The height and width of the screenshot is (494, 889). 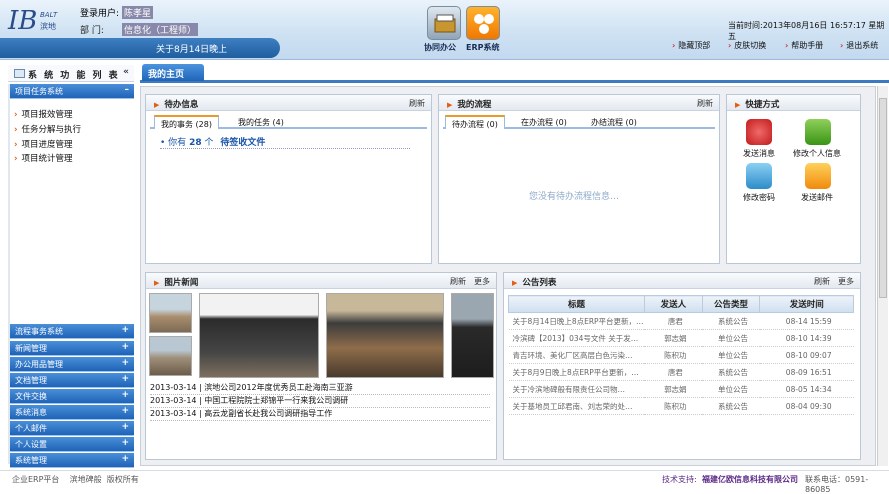 What do you see at coordinates (72, 396) in the screenshot?
I see `sidebar-category-file-exchange: 文件交换 +` at bounding box center [72, 396].